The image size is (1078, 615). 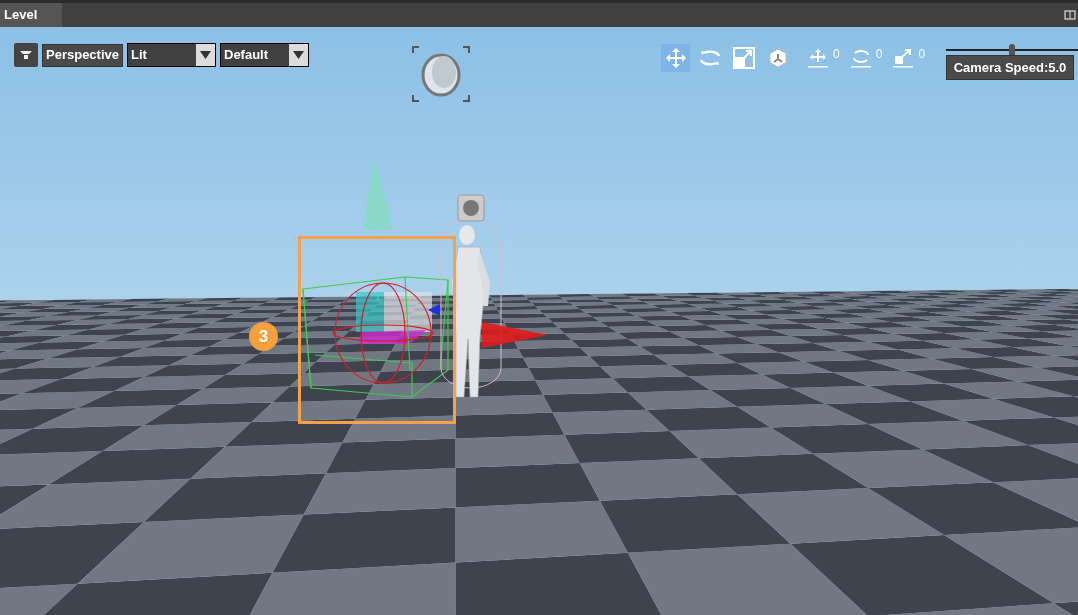 I want to click on perspective-button: Perspective, so click(x=82, y=55).